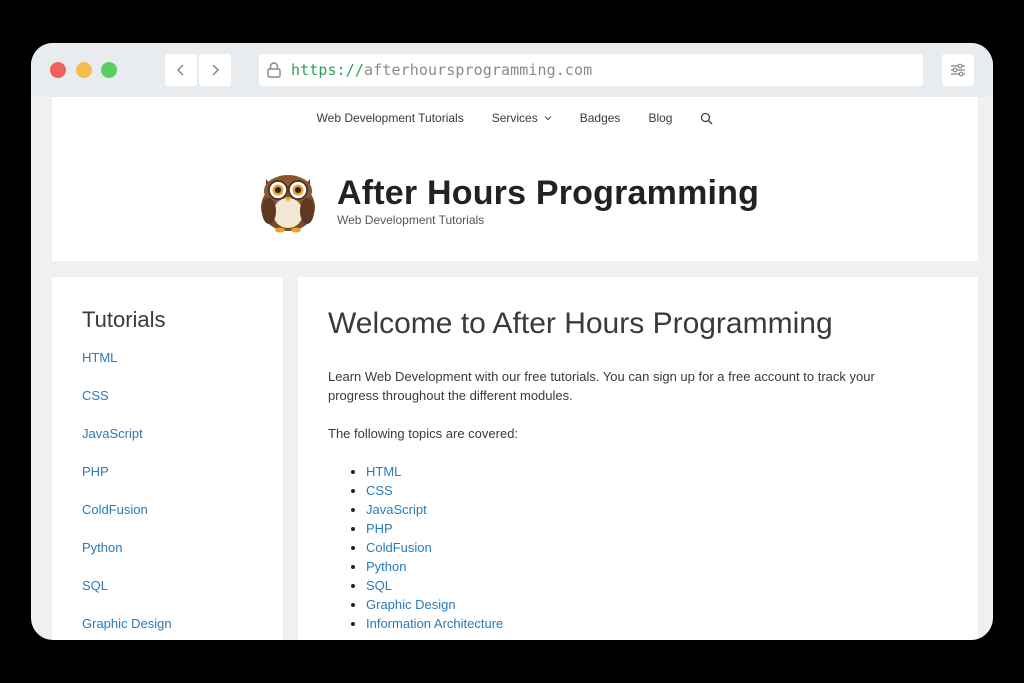 The height and width of the screenshot is (683, 1024). I want to click on forward-button, so click(215, 70).